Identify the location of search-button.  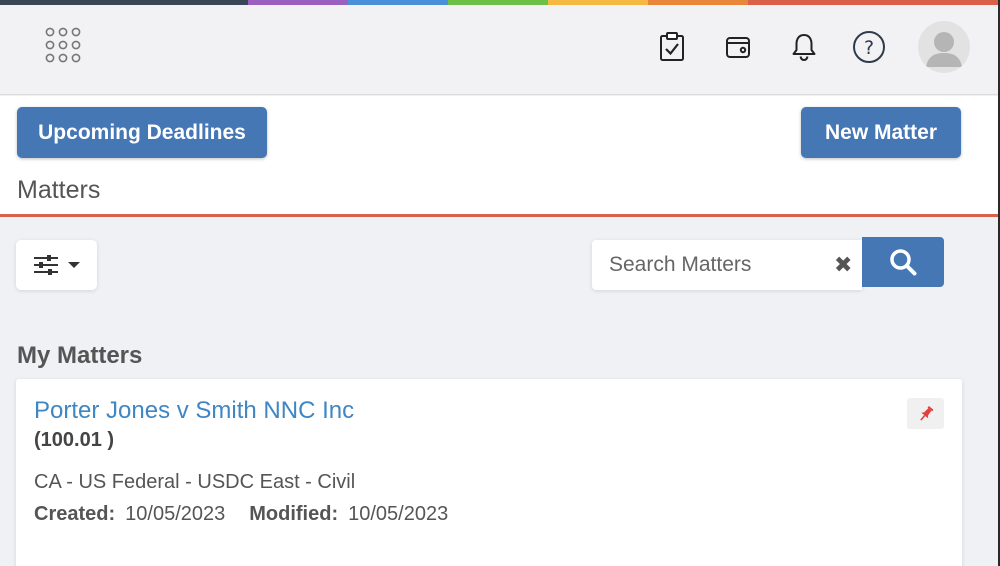
(903, 262).